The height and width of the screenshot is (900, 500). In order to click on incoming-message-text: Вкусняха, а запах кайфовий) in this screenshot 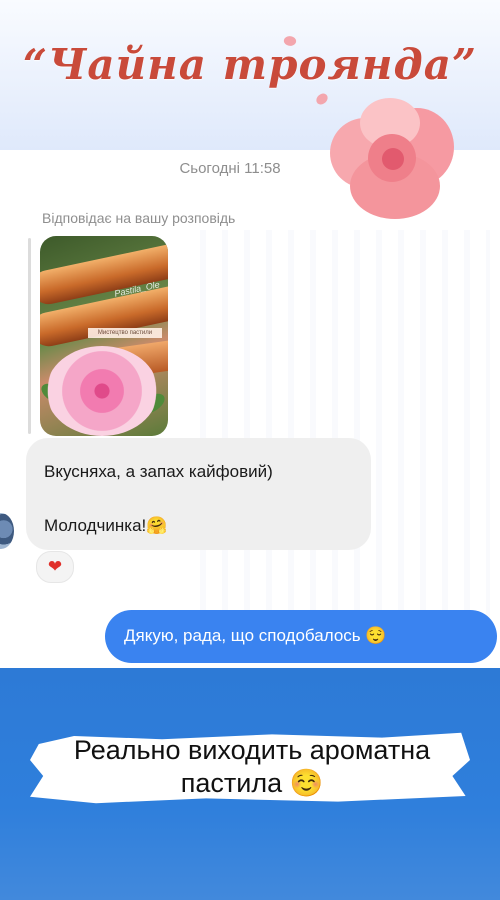, I will do `click(158, 471)`.